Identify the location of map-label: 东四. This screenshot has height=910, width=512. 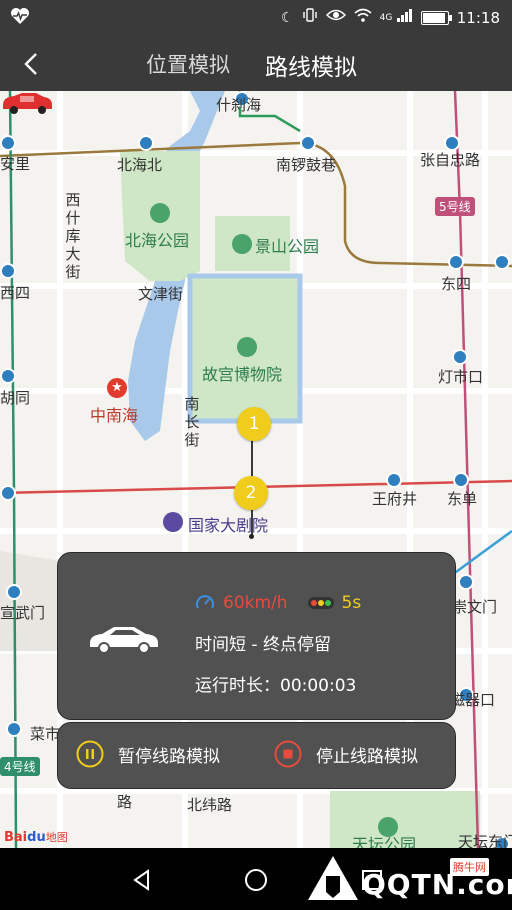
(456, 284).